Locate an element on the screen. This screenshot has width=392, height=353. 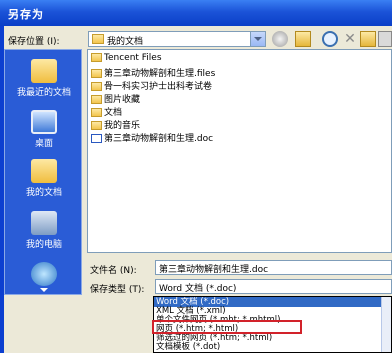
window-title: 另存为 is located at coordinates (26, 14).